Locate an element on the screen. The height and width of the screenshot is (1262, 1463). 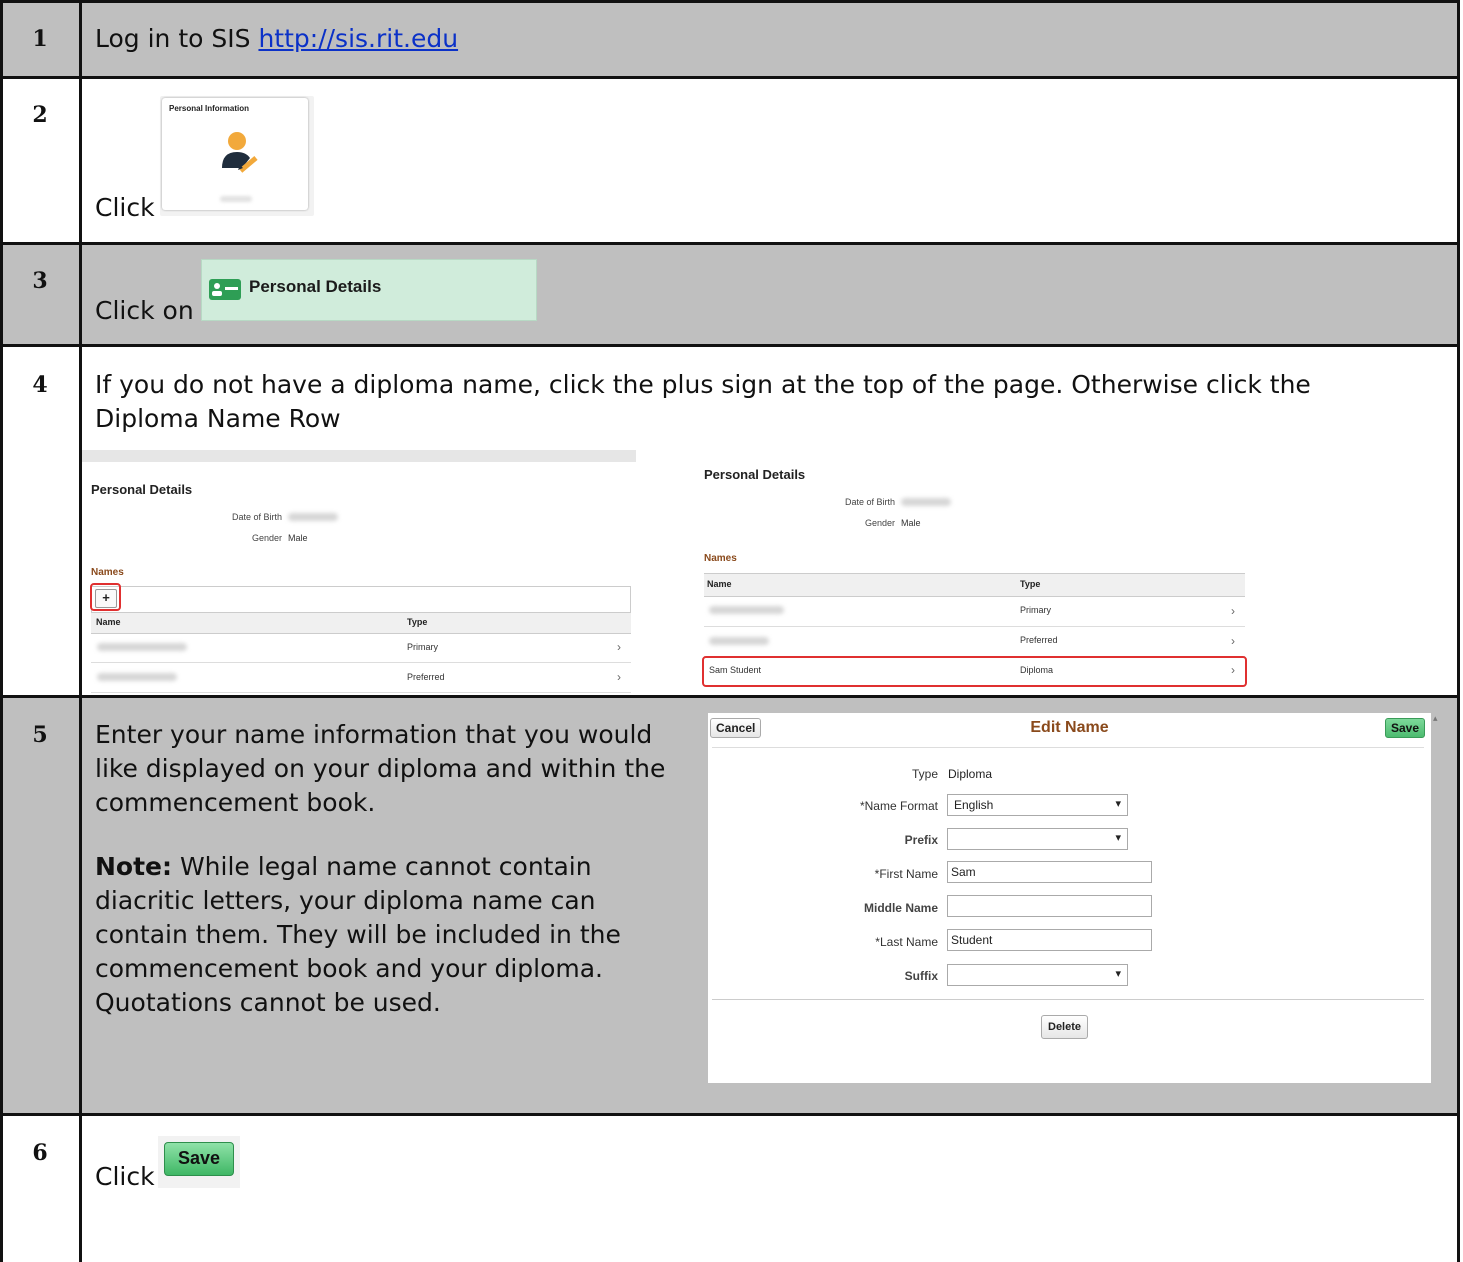
step-3-text: Click on is located at coordinates (144, 310).